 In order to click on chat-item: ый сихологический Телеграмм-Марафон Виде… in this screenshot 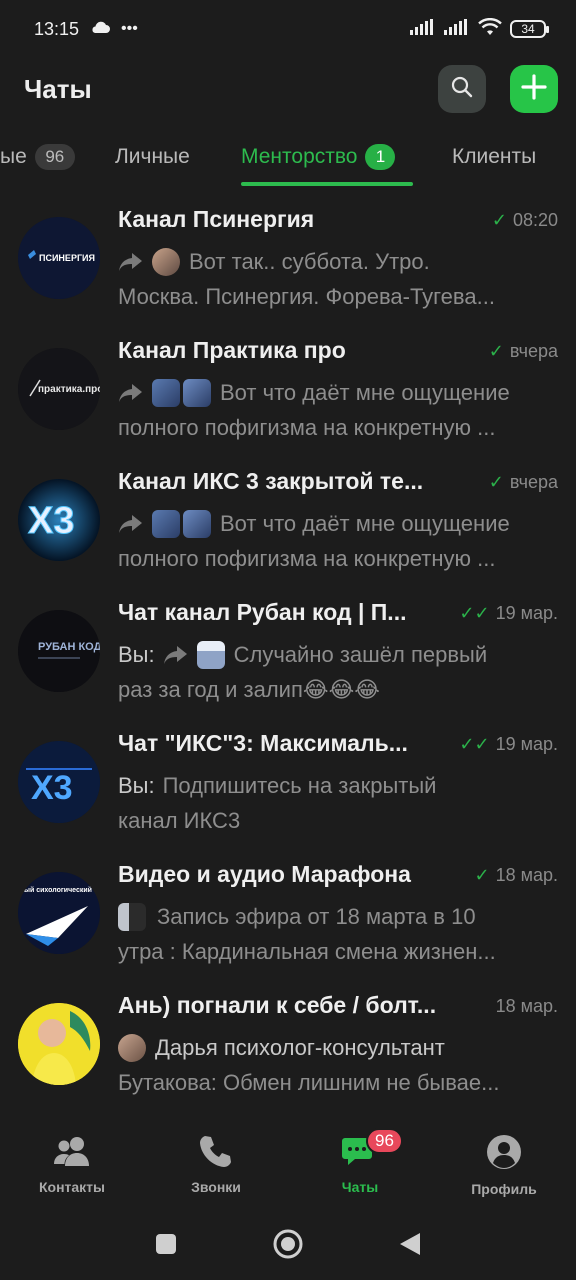, I will do `click(288, 916)`.